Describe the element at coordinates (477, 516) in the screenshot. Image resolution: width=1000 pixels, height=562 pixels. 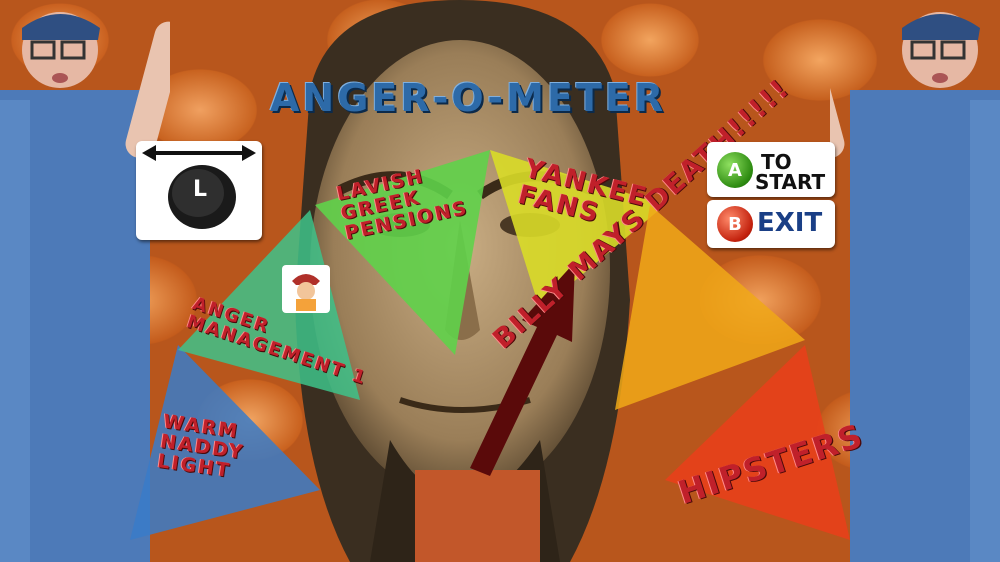
I see `needle-base` at that location.